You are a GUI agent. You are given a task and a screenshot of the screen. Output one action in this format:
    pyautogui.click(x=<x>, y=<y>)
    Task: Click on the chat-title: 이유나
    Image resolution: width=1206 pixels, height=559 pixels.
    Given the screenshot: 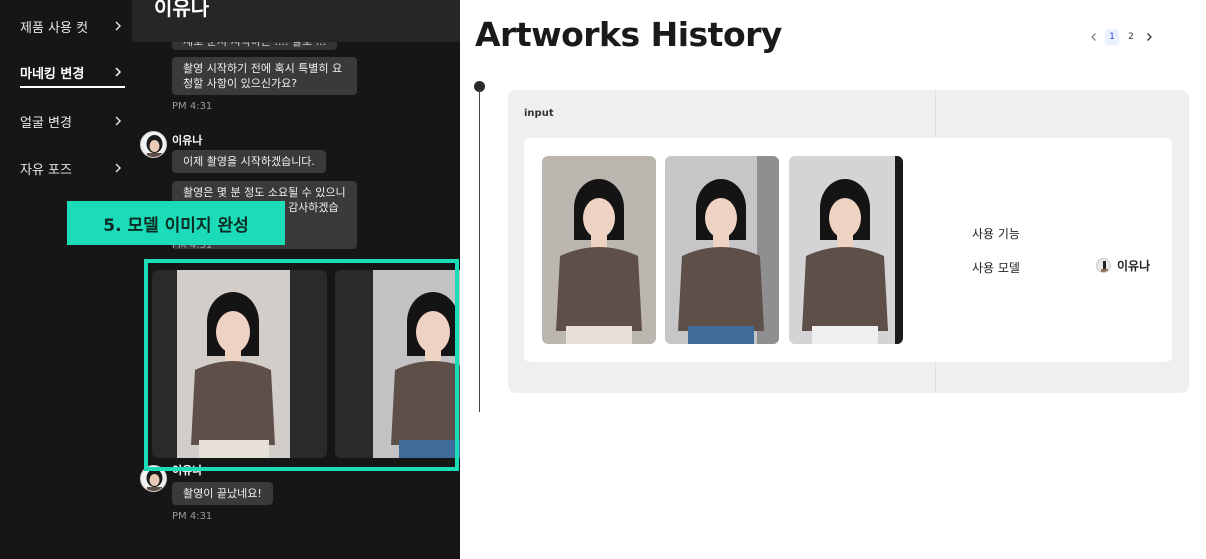 What is the action you would take?
    pyautogui.click(x=182, y=10)
    